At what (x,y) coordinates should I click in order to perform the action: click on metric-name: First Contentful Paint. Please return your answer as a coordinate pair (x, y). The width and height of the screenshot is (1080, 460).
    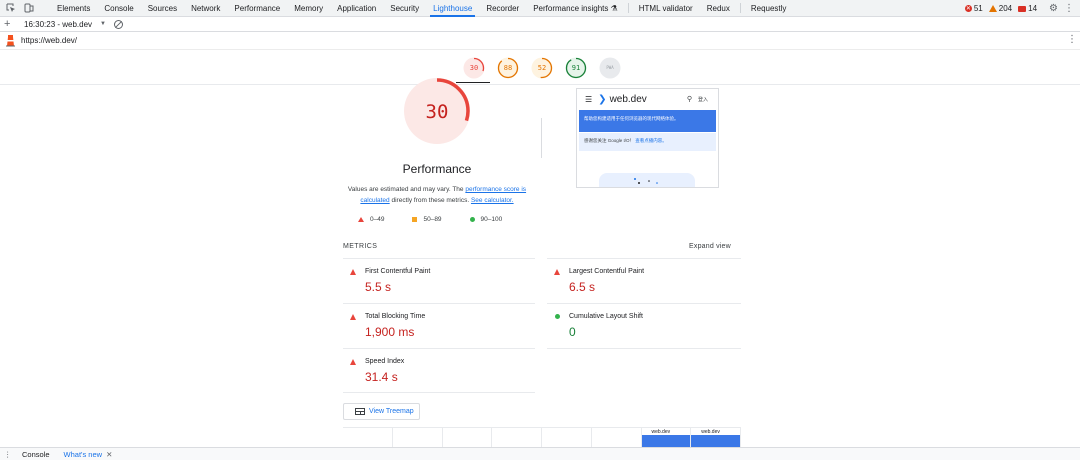
    Looking at the image, I should click on (398, 271).